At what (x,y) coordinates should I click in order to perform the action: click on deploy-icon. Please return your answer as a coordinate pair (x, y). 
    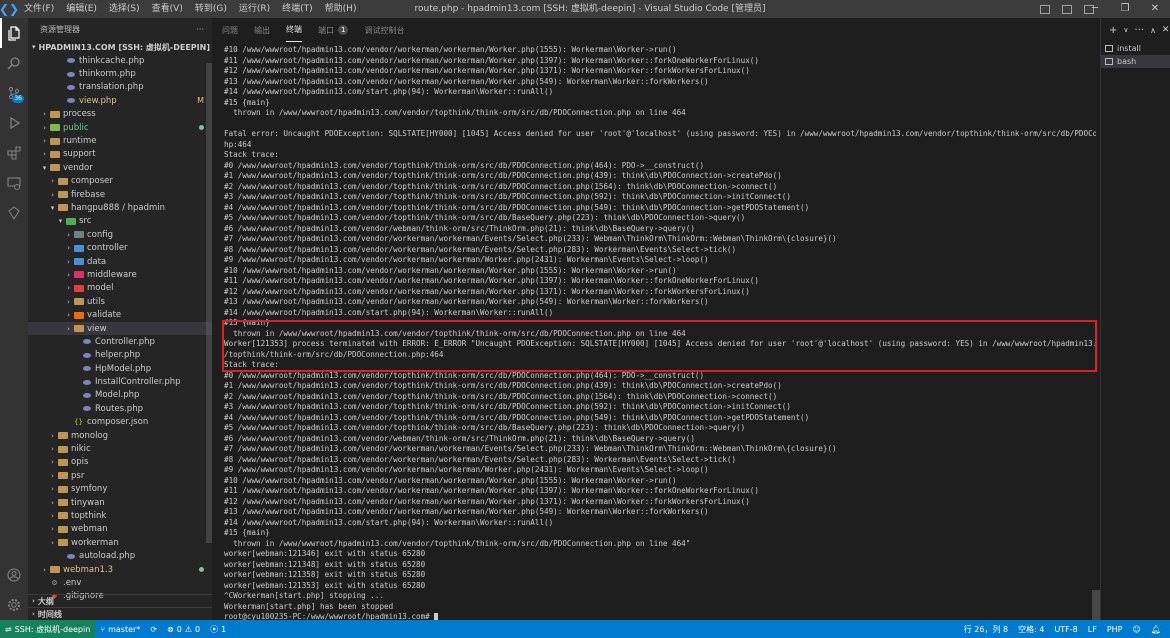
    Looking at the image, I should click on (14, 213).